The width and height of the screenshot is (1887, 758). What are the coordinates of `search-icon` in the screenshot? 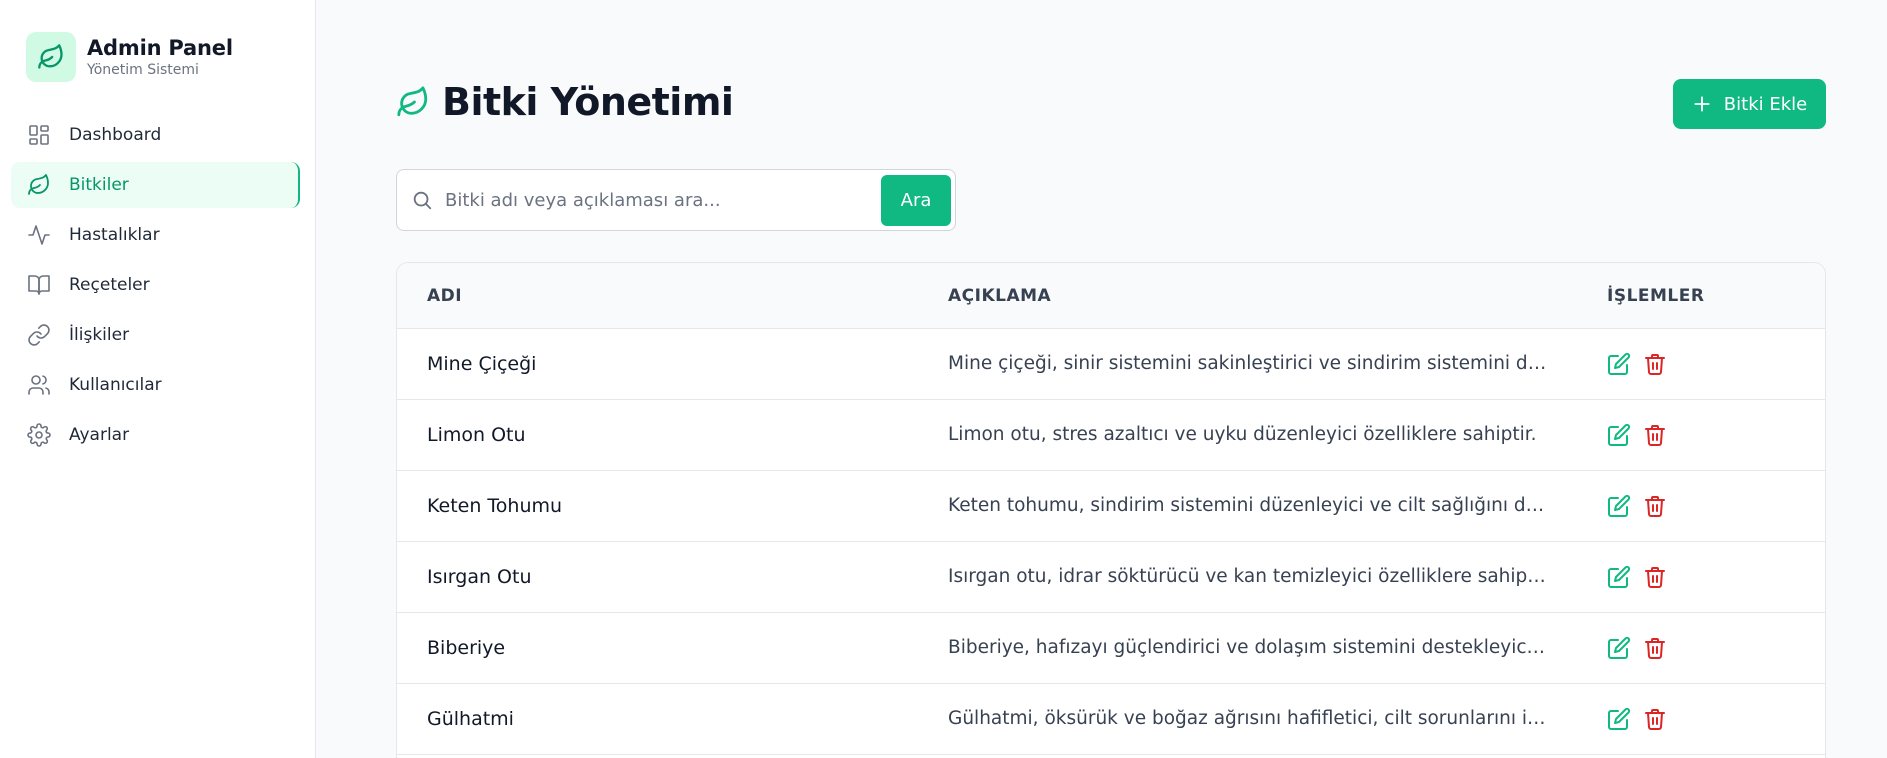 It's located at (422, 200).